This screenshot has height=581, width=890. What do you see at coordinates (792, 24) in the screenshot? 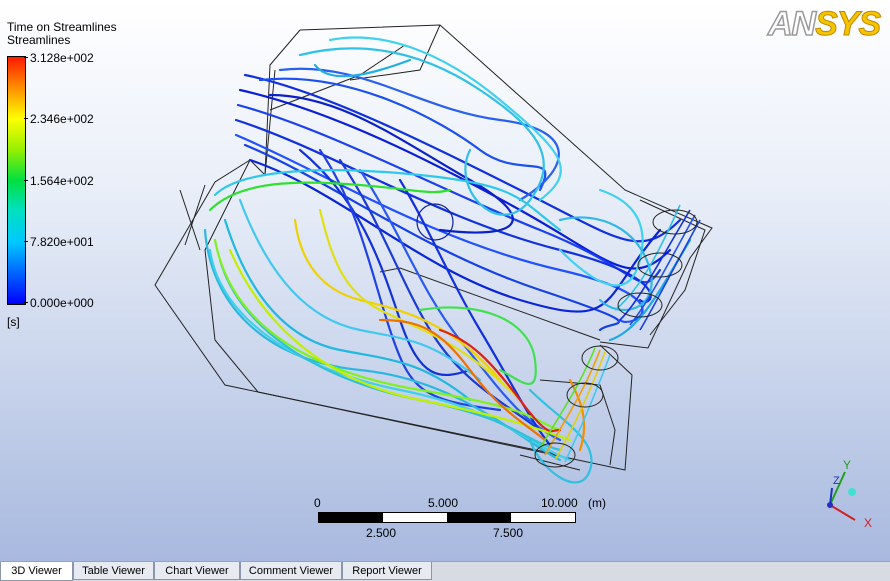
I see `logo-part1: AN` at bounding box center [792, 24].